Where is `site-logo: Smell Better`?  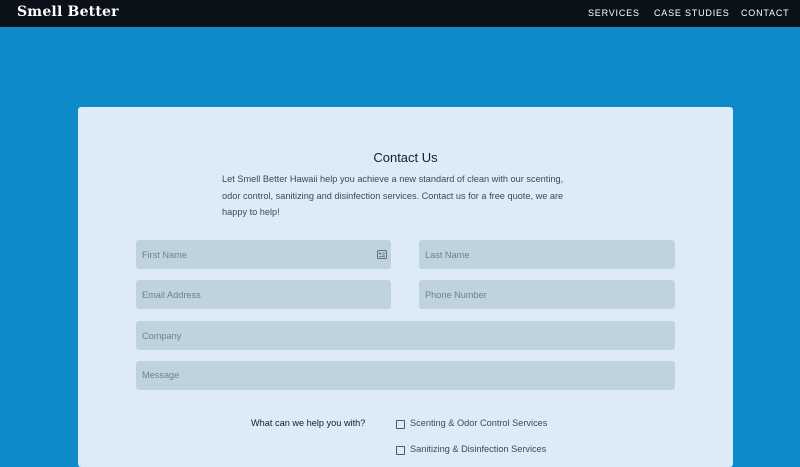 site-logo: Smell Better is located at coordinates (68, 12).